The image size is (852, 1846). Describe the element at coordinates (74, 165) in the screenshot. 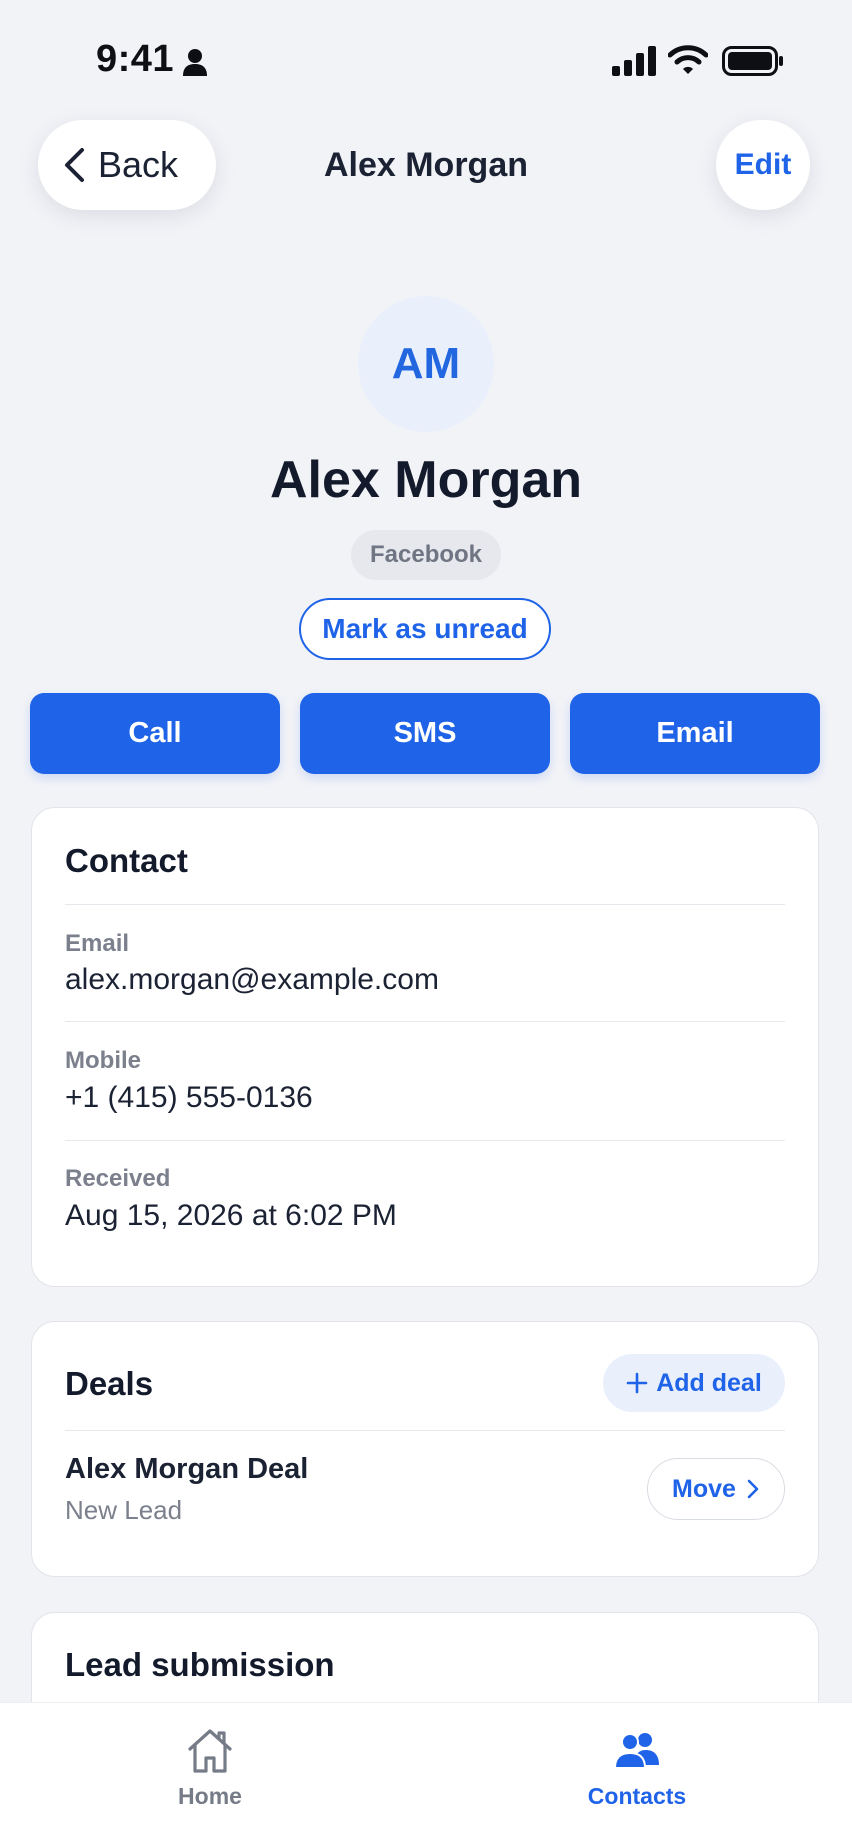

I see `chevron-left-icon` at that location.